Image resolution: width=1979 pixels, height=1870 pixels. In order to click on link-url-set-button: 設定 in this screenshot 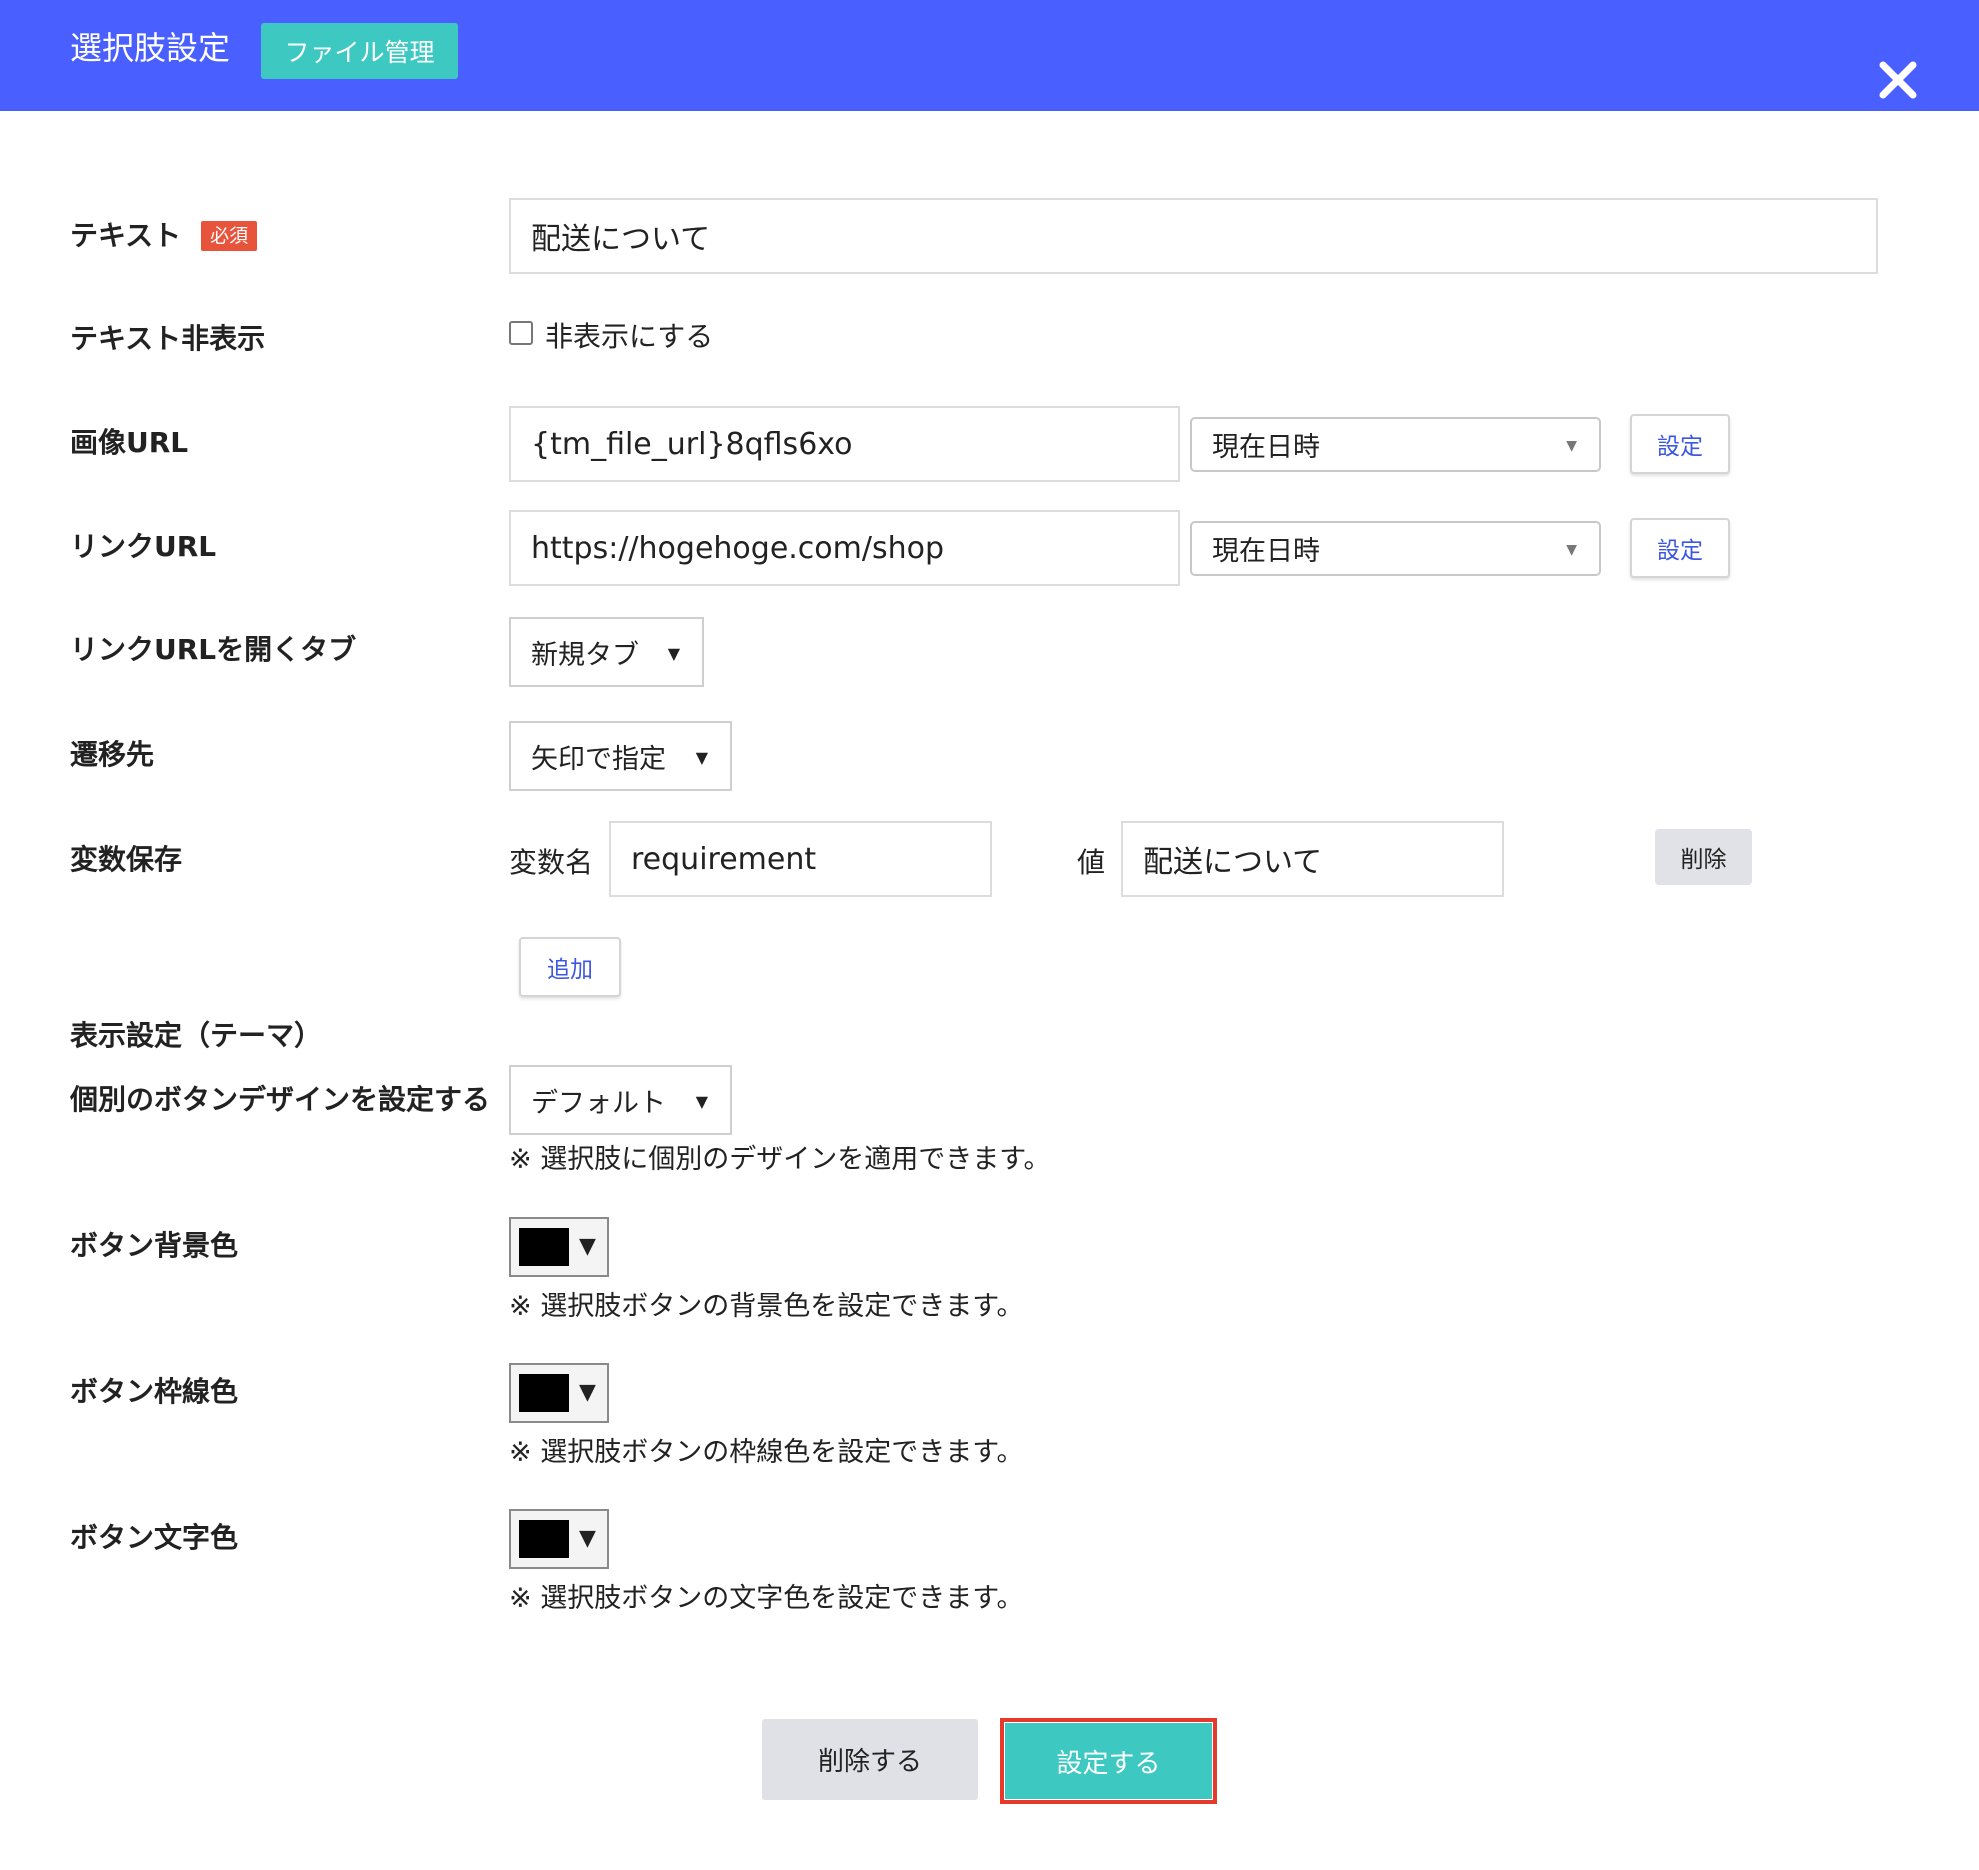, I will do `click(1680, 548)`.